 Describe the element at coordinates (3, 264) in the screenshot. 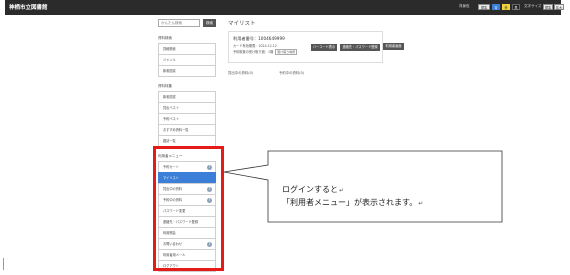

I see `divider` at that location.